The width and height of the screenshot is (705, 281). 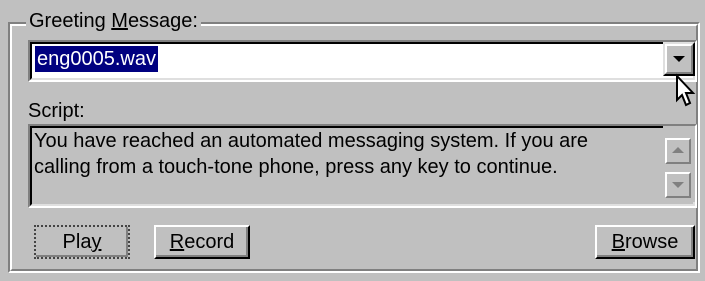 I want to click on combobox-dropdown-button, so click(x=679, y=59).